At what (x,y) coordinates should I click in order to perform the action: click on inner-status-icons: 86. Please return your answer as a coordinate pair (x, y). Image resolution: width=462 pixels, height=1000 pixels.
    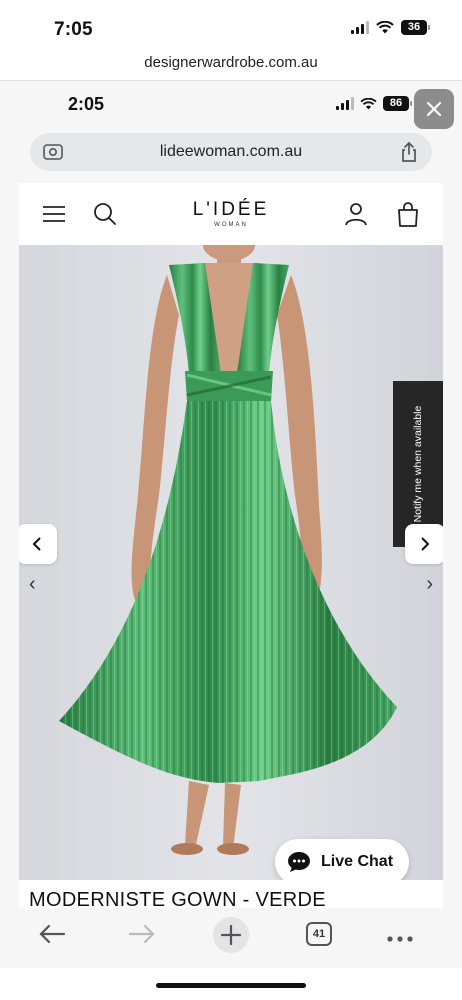
    Looking at the image, I should click on (374, 103).